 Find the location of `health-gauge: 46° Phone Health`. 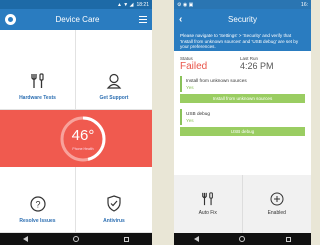

health-gauge: 46° Phone Health is located at coordinates (83, 139).